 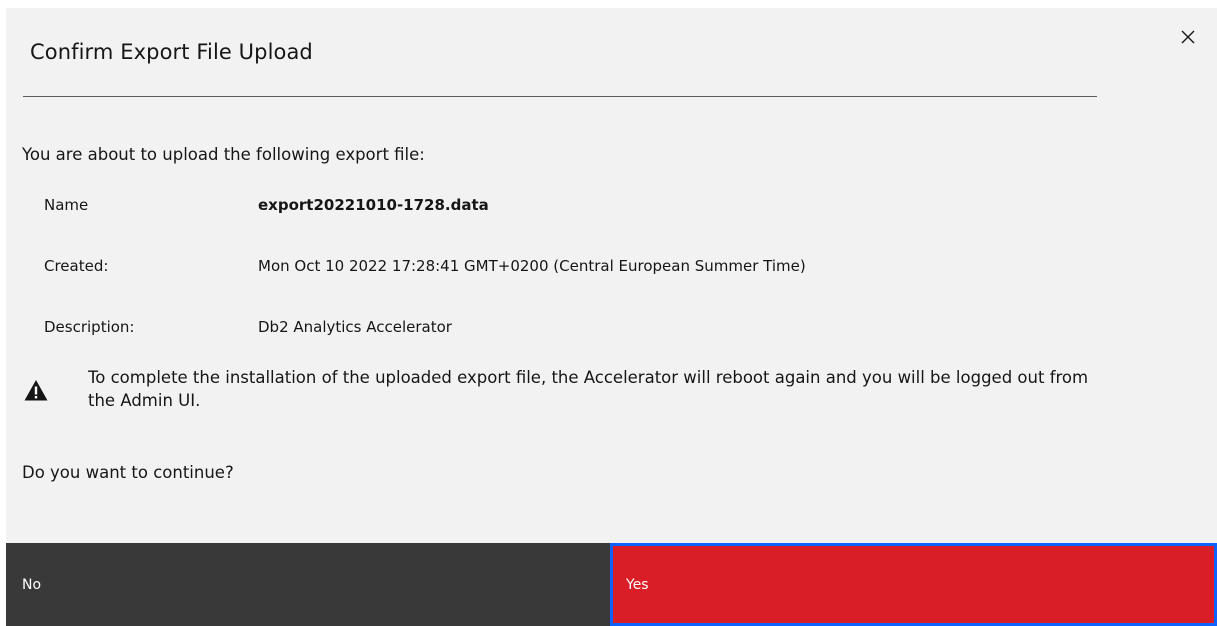 I want to click on description-label: Description:, so click(x=89, y=327).